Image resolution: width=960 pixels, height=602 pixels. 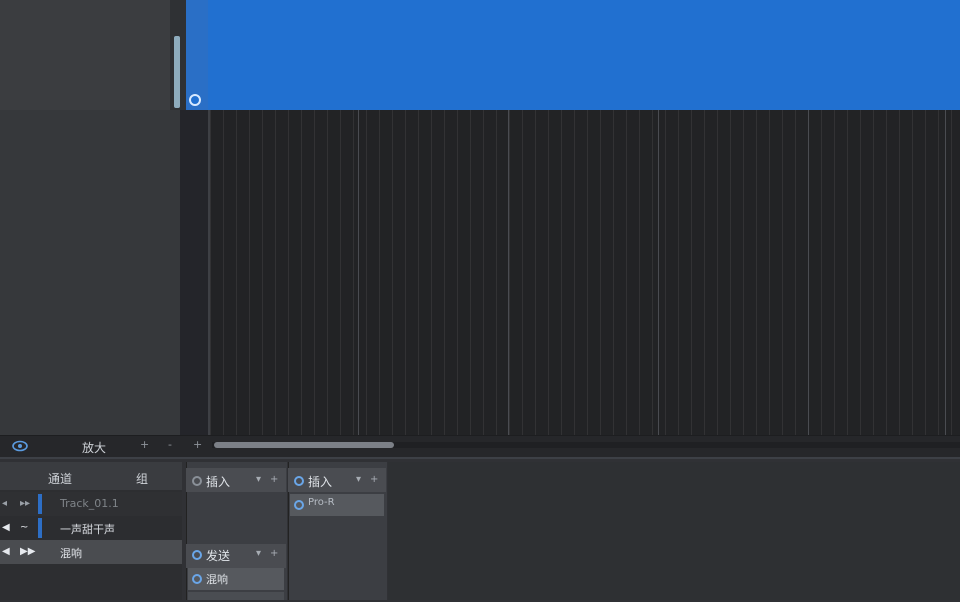 What do you see at coordinates (71, 553) in the screenshot?
I see `channel-name: 混响` at bounding box center [71, 553].